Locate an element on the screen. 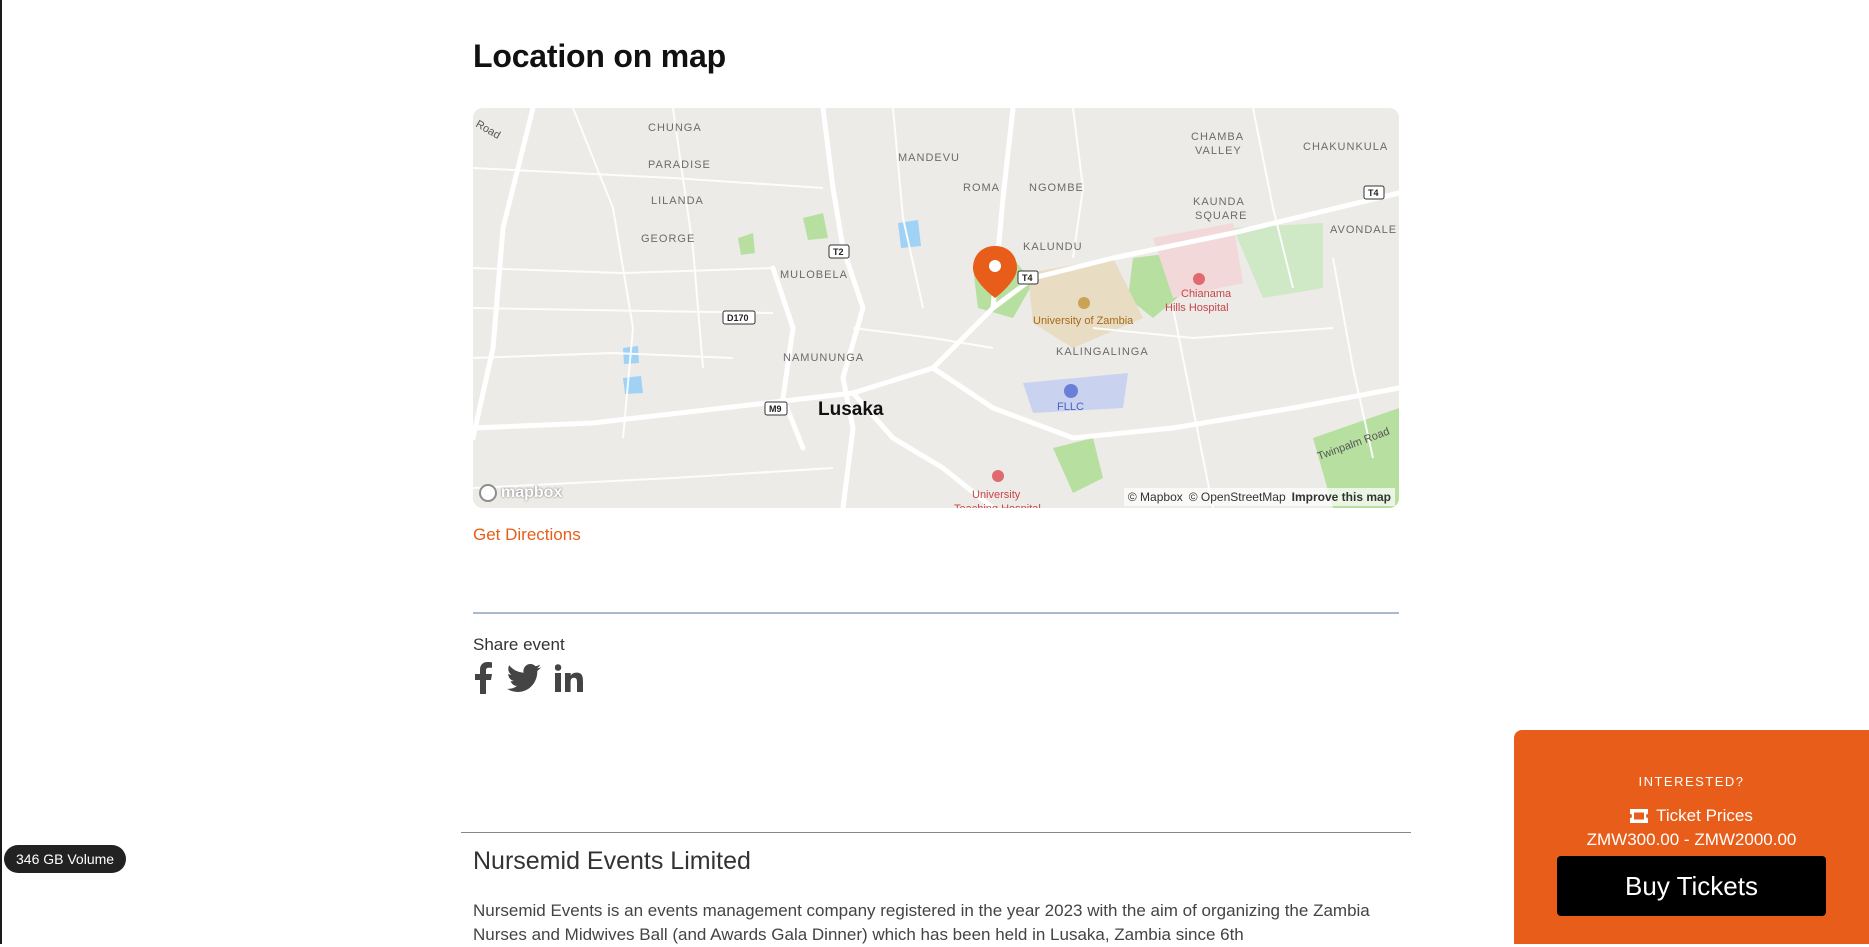 This screenshot has height=947, width=1869. svg-text: Lusaka is located at coordinates (851, 409).